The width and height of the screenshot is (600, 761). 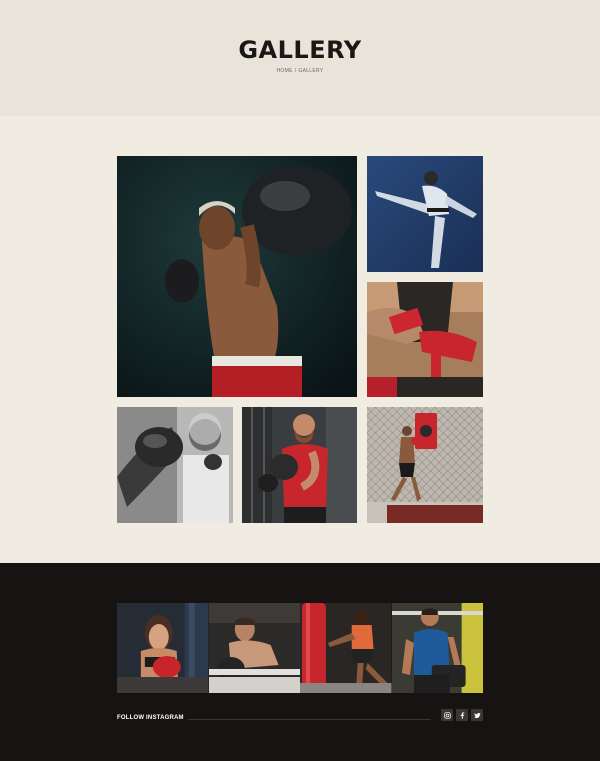 I want to click on gallery-image-handwraps, so click(x=425, y=339).